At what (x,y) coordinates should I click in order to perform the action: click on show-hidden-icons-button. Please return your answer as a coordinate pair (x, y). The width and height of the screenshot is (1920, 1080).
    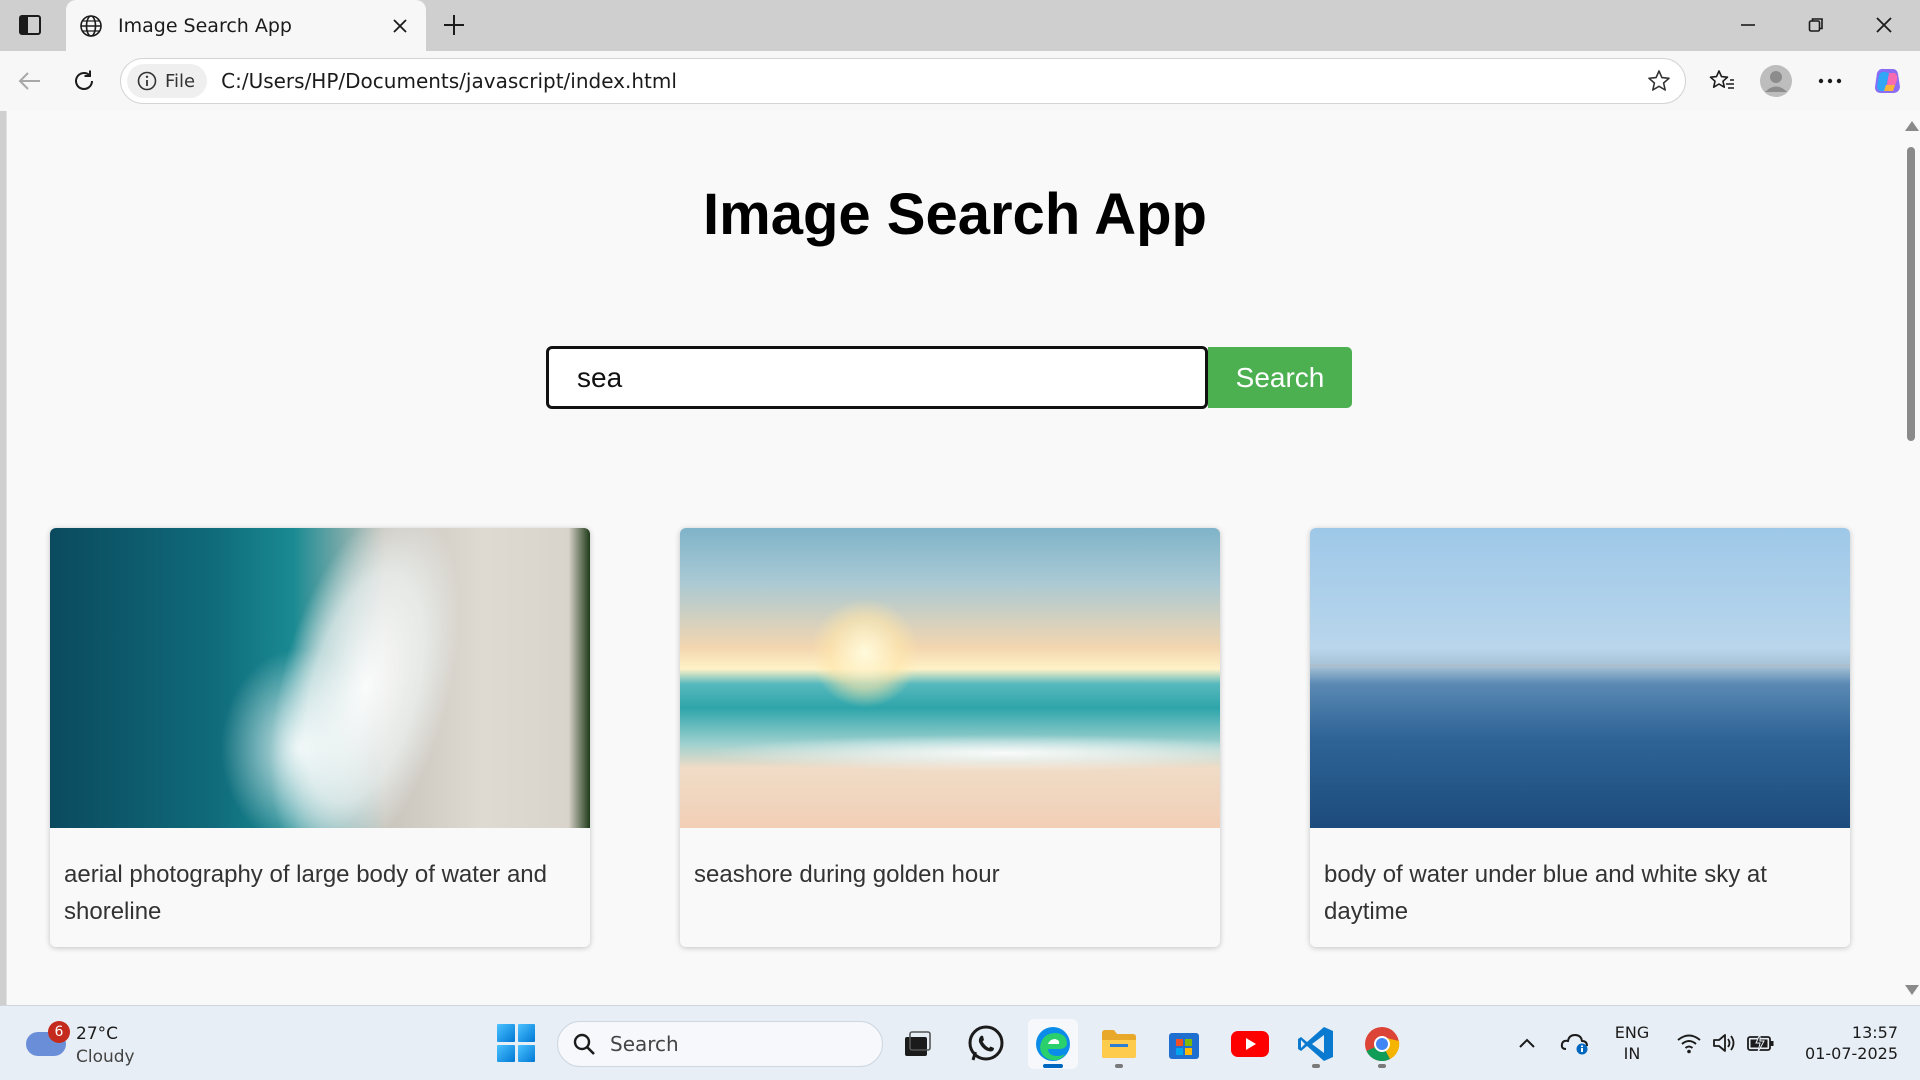
    Looking at the image, I should click on (1527, 1043).